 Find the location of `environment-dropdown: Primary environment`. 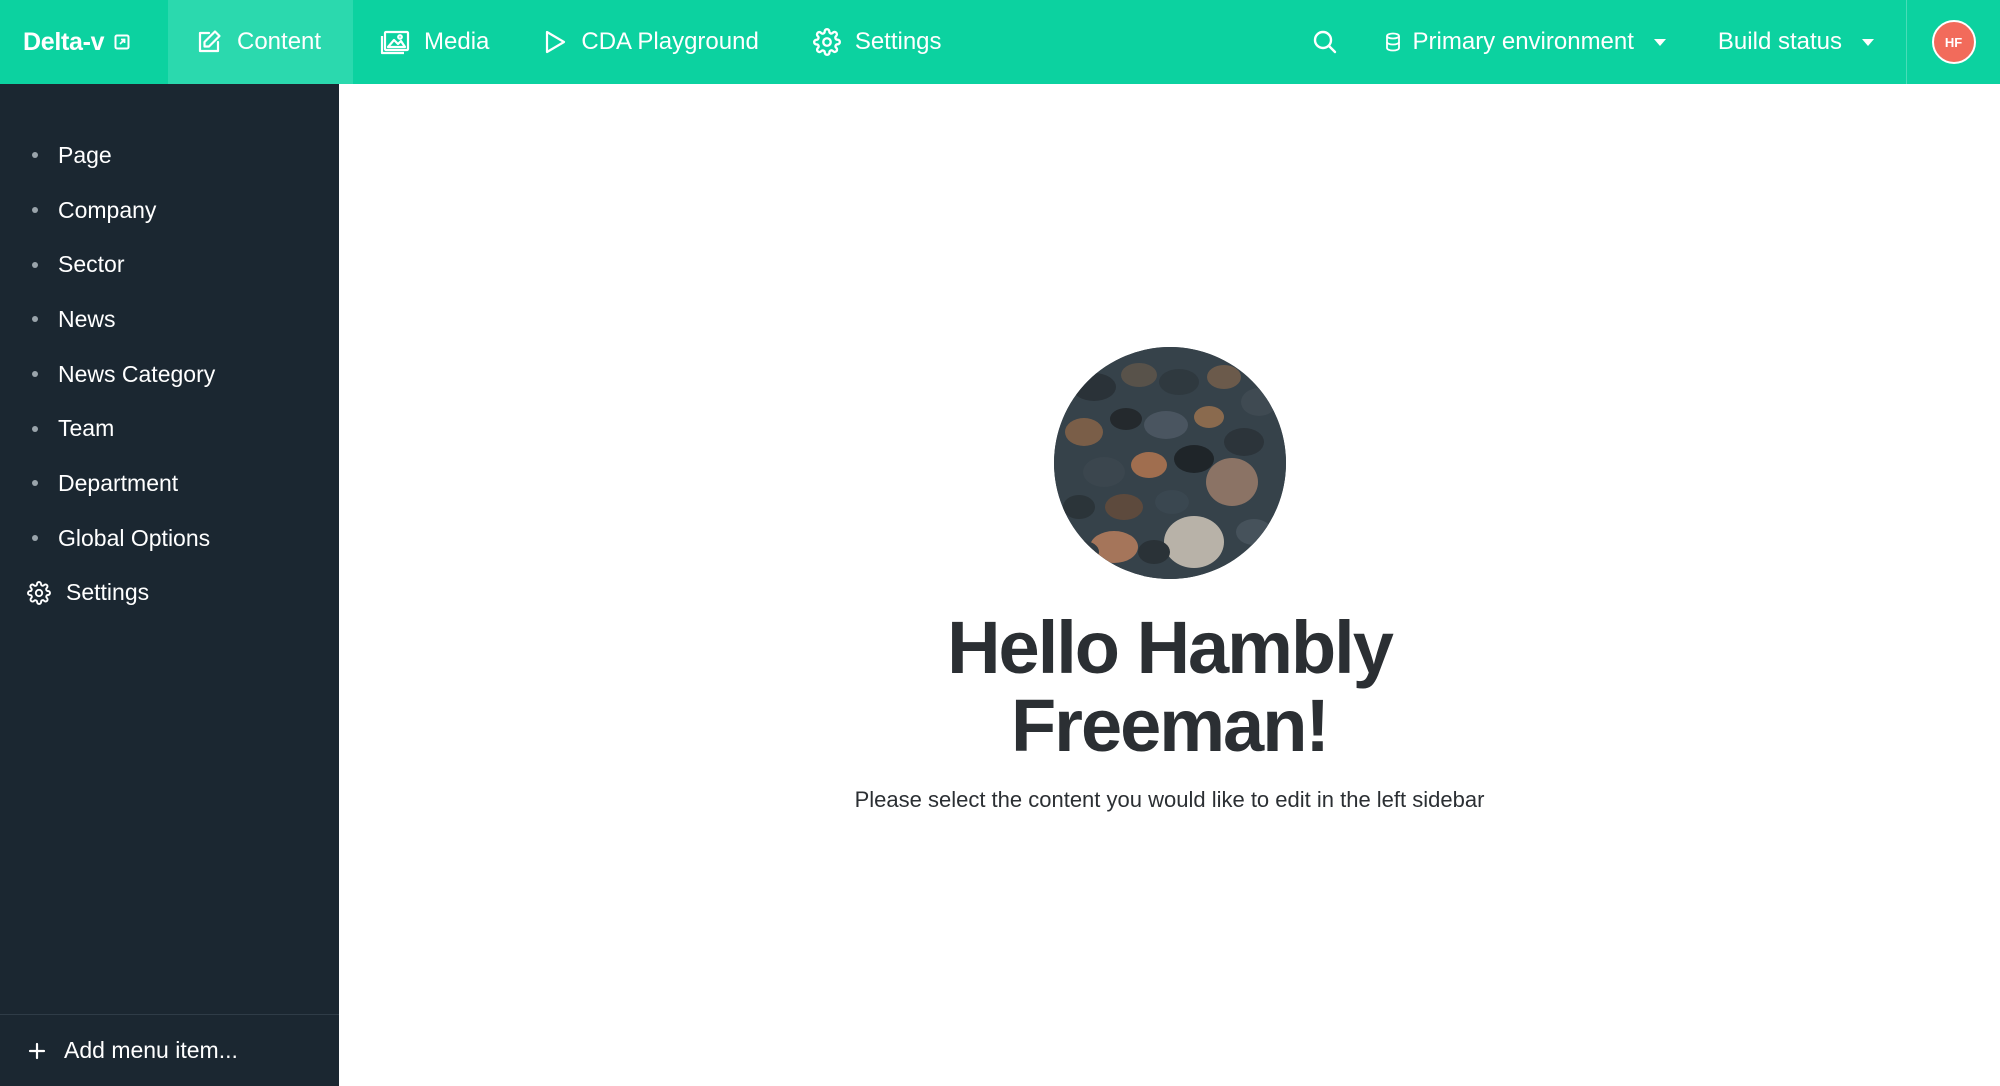

environment-dropdown: Primary environment is located at coordinates (1525, 42).